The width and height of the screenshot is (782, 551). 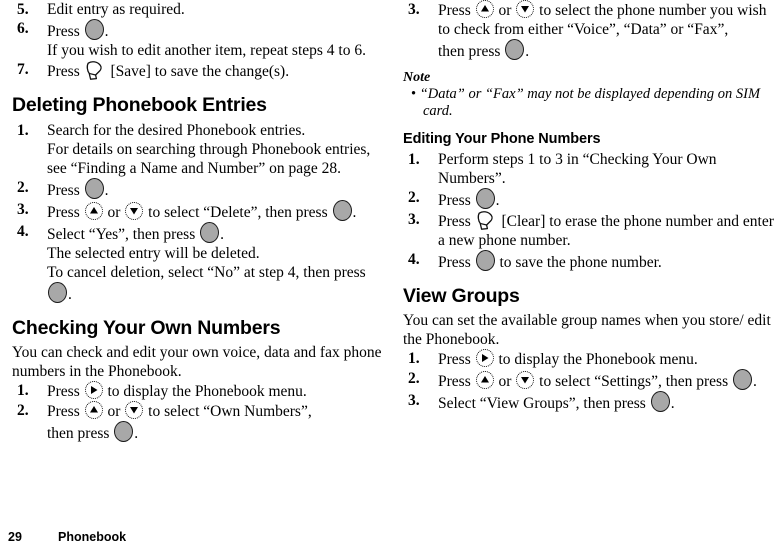 I want to click on step-item: 6. Press ., so click(x=198, y=30).